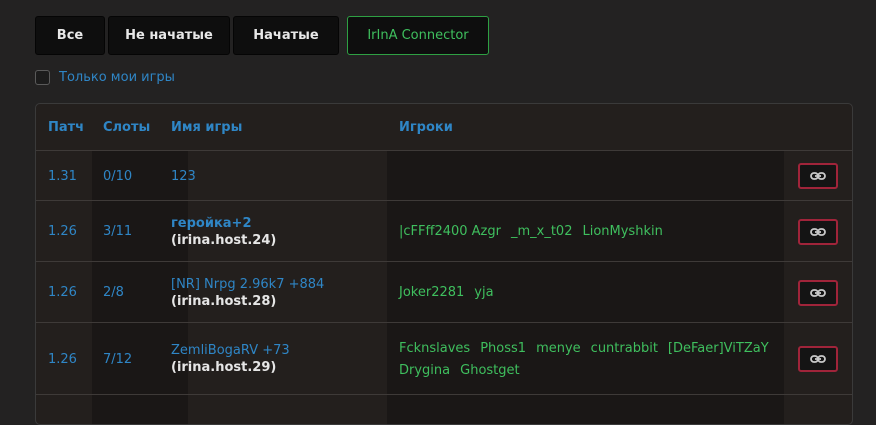 The height and width of the screenshot is (425, 876). Describe the element at coordinates (230, 350) in the screenshot. I see `game-name: ZemliBogaRV +73` at that location.